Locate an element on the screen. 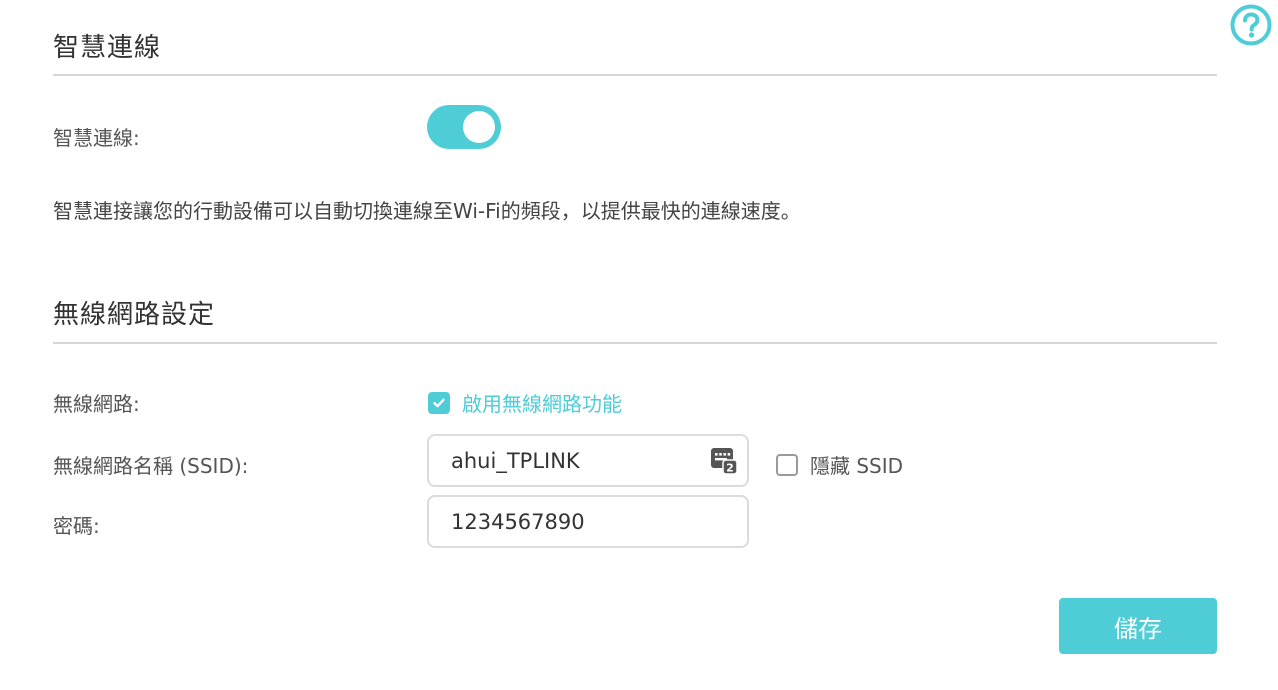  smart-connect-toggle is located at coordinates (464, 127).